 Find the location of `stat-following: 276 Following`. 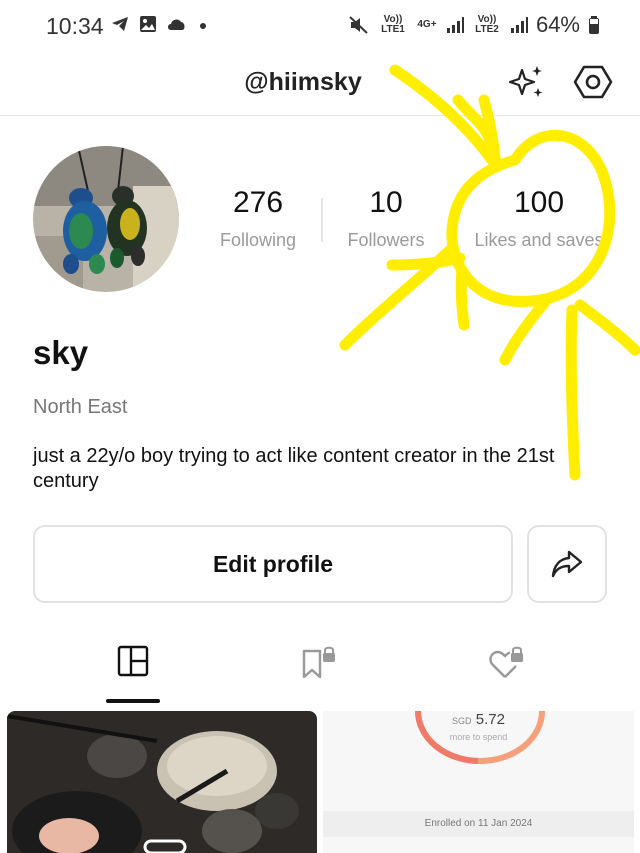

stat-following: 276 Following is located at coordinates (258, 218).